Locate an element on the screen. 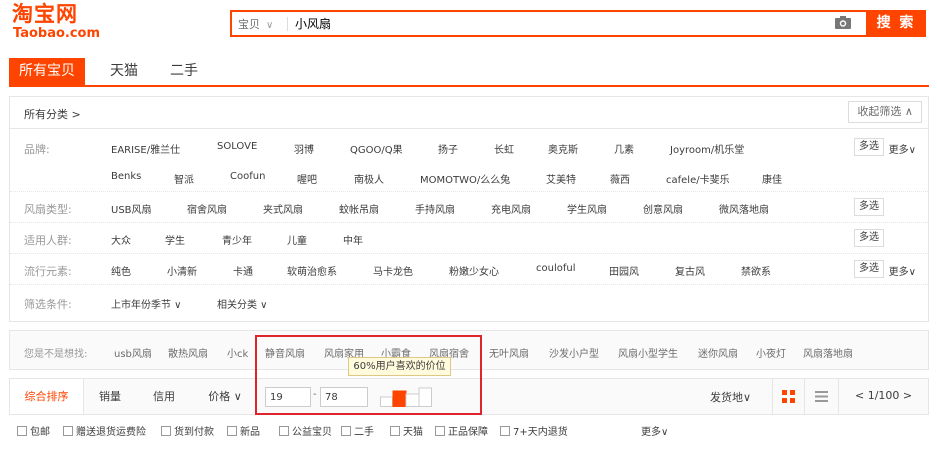  crowd-option: 学生 is located at coordinates (175, 239).